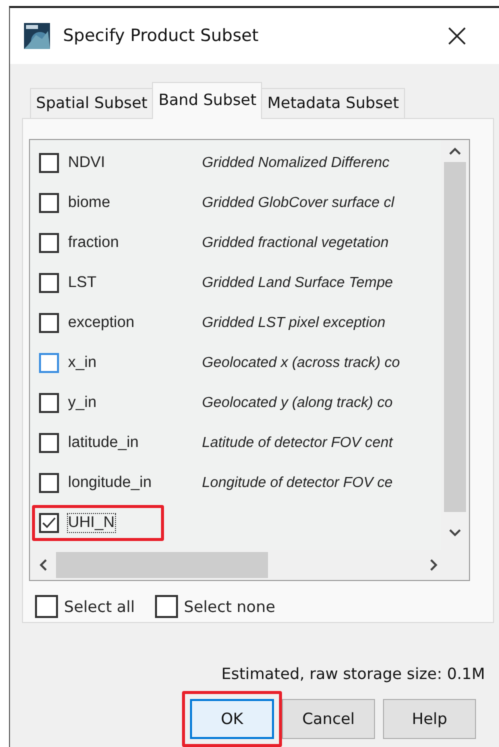 Image resolution: width=499 pixels, height=747 pixels. I want to click on scroll-left-icon, so click(43, 565).